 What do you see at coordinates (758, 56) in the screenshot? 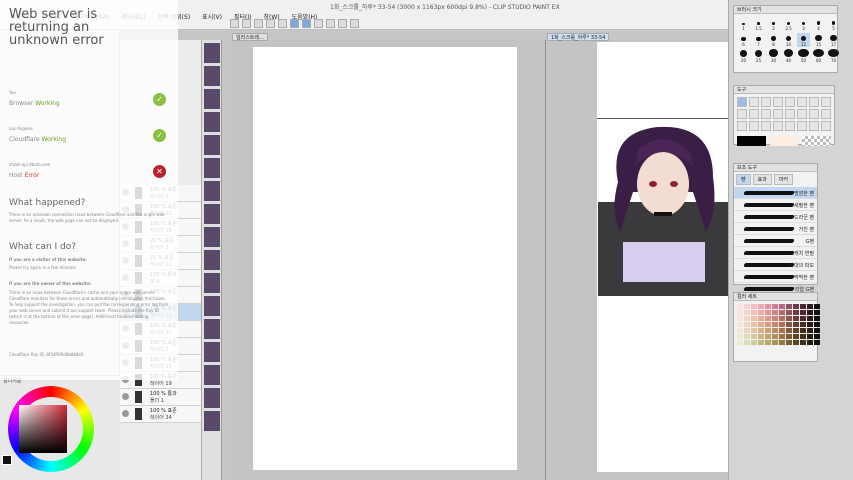
I see `brush-size-option: 25` at bounding box center [758, 56].